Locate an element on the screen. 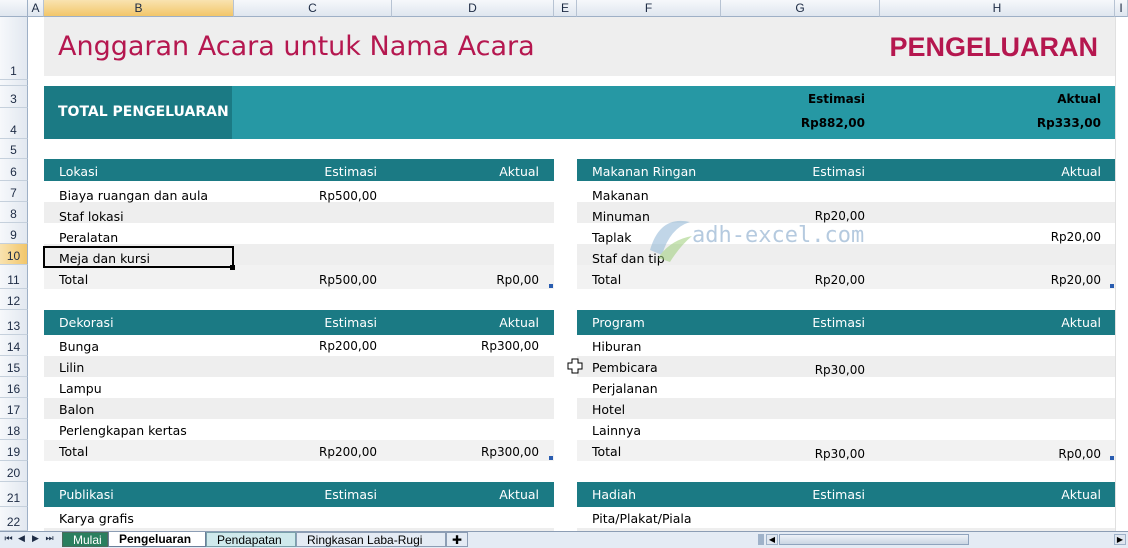 The width and height of the screenshot is (1128, 548). total-label: TOTAL PENGELUARAN is located at coordinates (143, 112).